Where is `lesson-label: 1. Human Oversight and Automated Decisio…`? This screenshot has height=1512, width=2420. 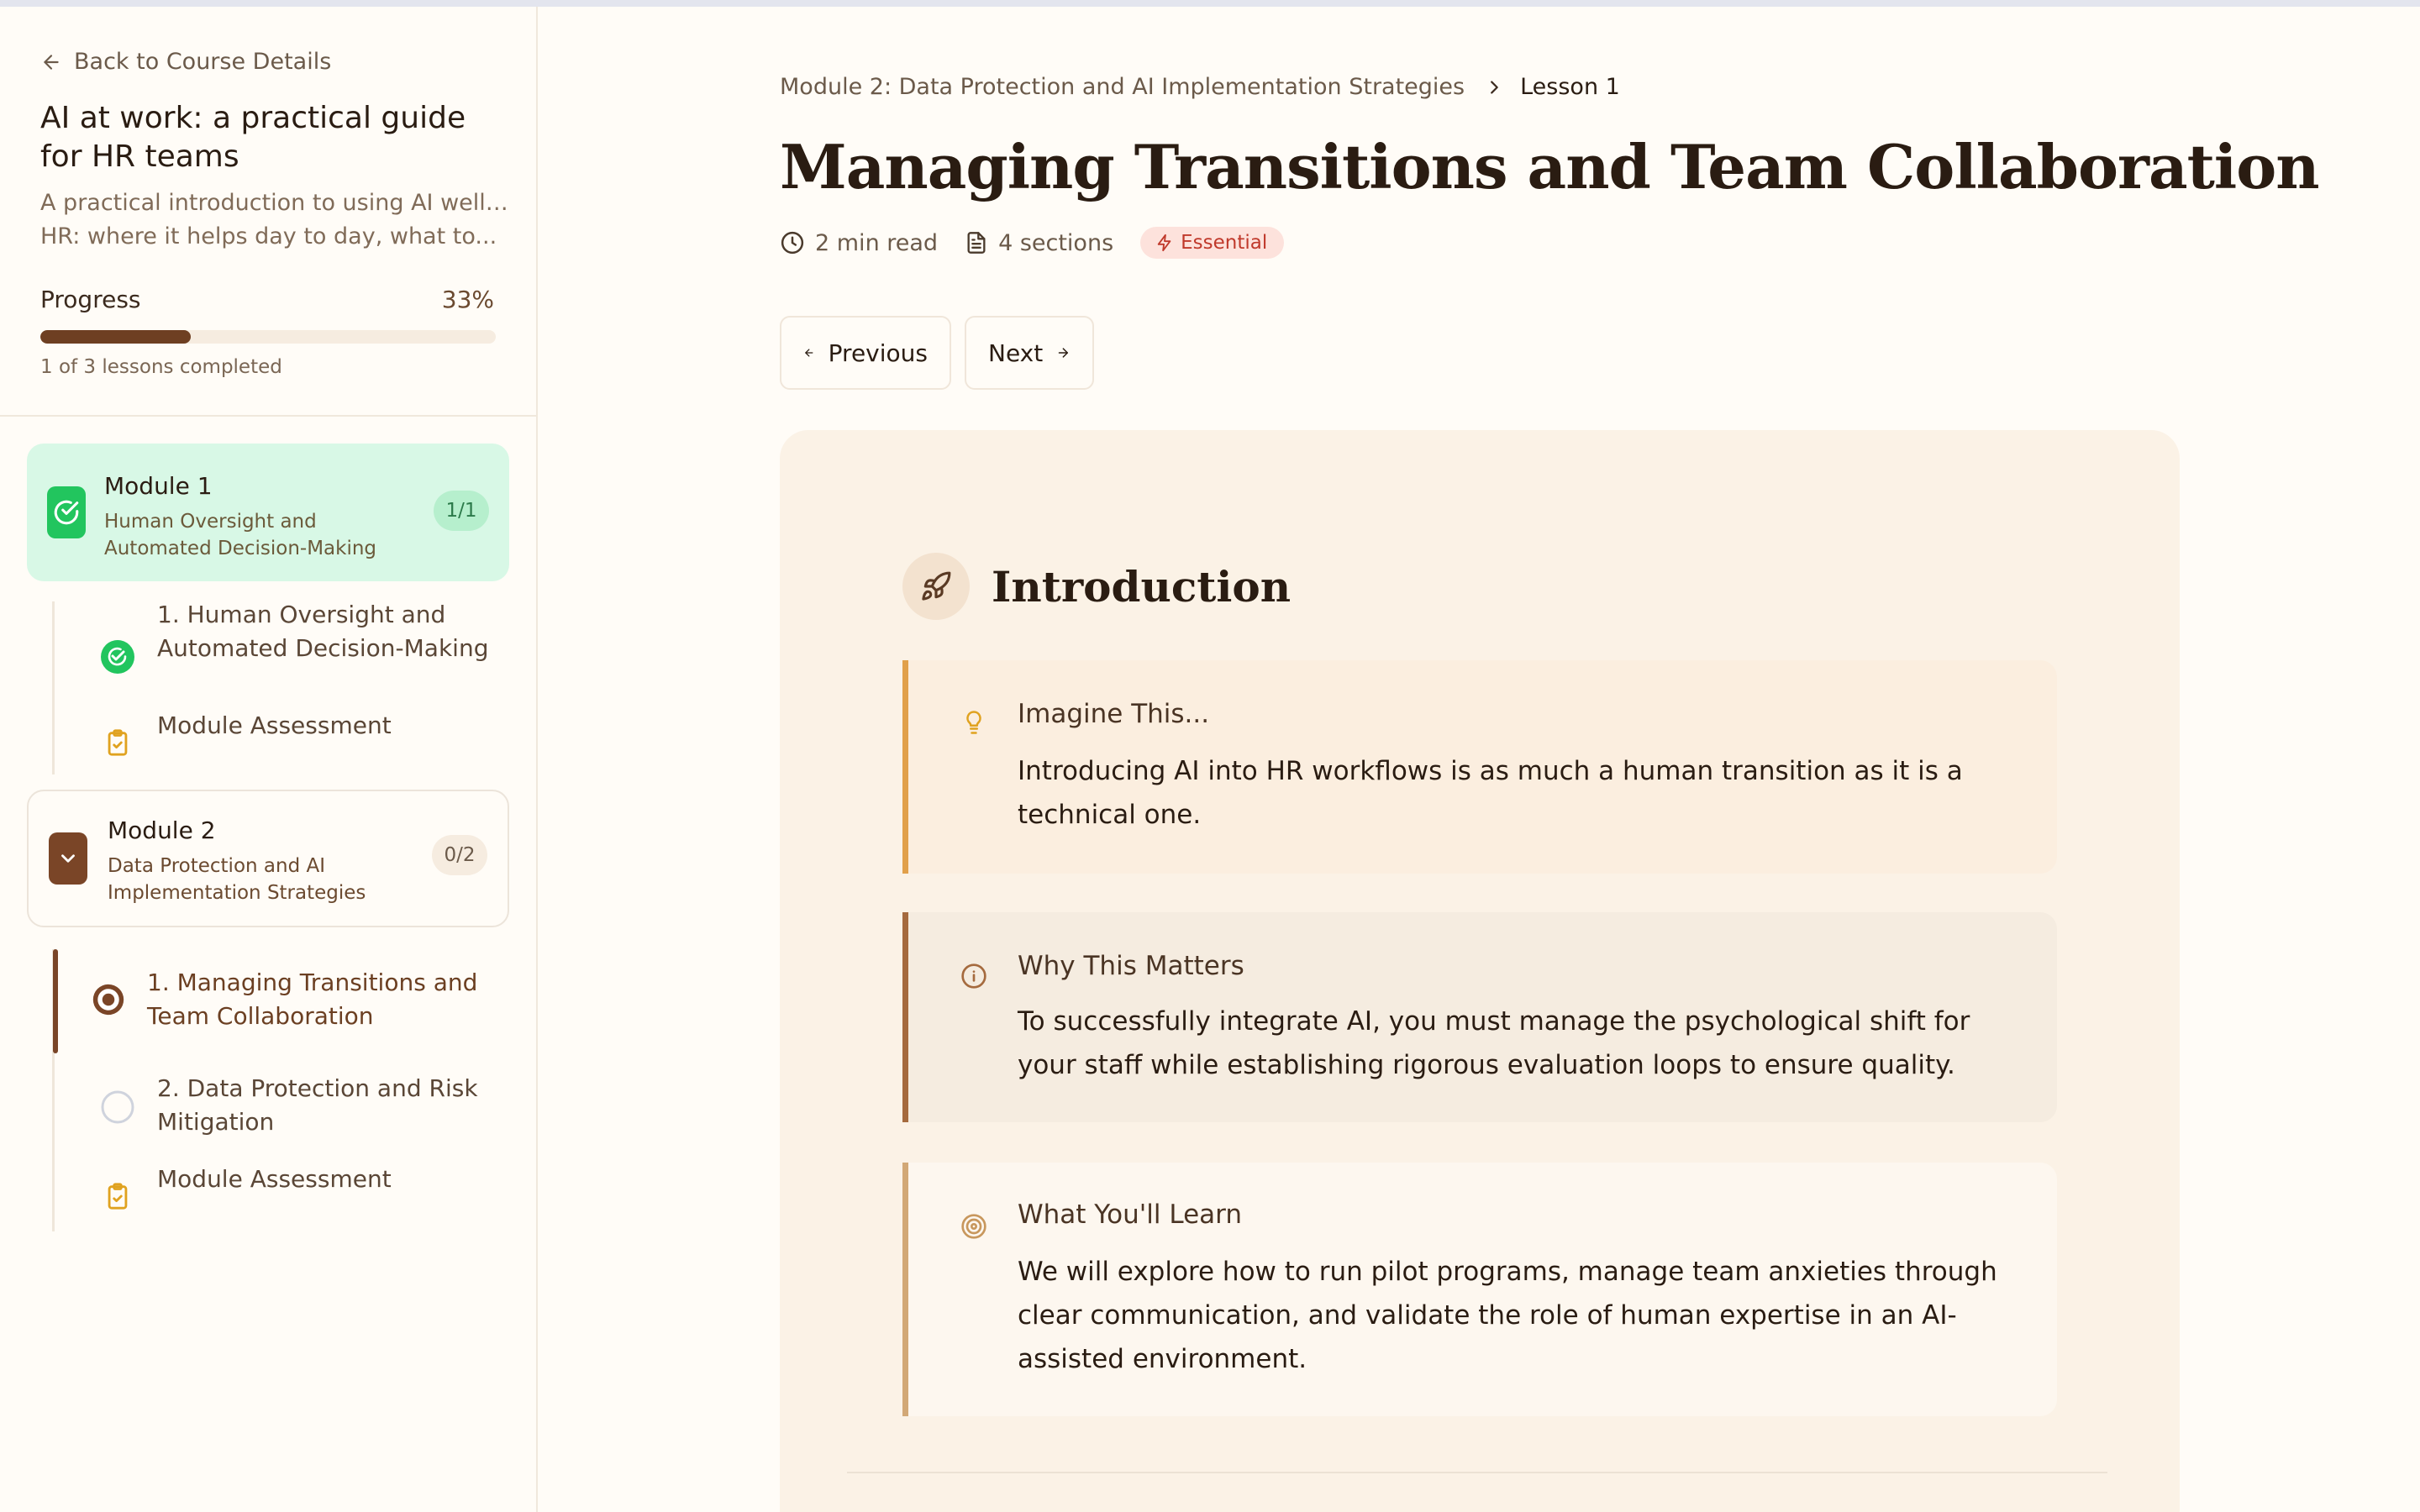
lesson-label: 1. Human Oversight and Automated Decisio… is located at coordinates (323, 631).